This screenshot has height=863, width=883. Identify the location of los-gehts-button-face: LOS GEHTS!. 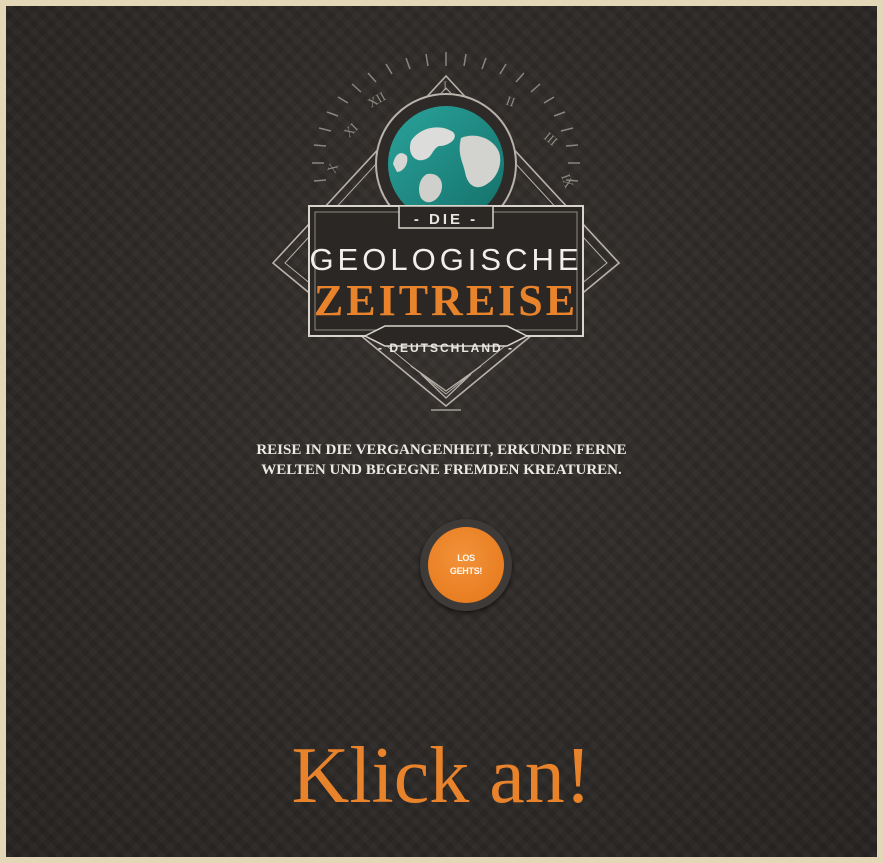
(466, 565).